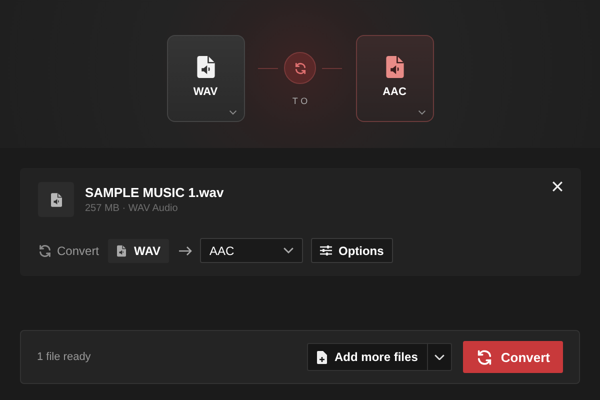 This screenshot has width=600, height=400. What do you see at coordinates (512, 357) in the screenshot?
I see `convert-button: Convert` at bounding box center [512, 357].